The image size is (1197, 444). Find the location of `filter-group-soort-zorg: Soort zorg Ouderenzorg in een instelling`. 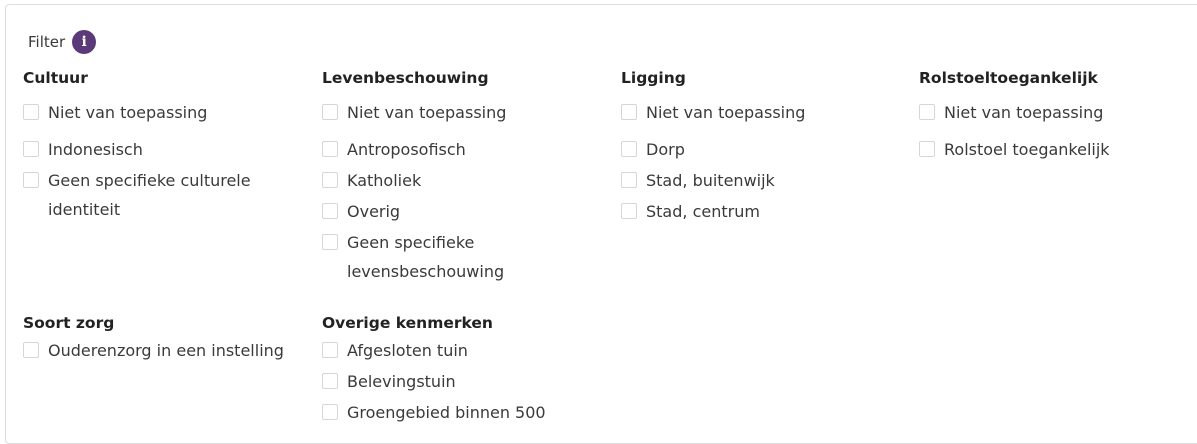

filter-group-soort-zorg: Soort zorg Ouderenzorg in een instelling is located at coordinates (158, 338).